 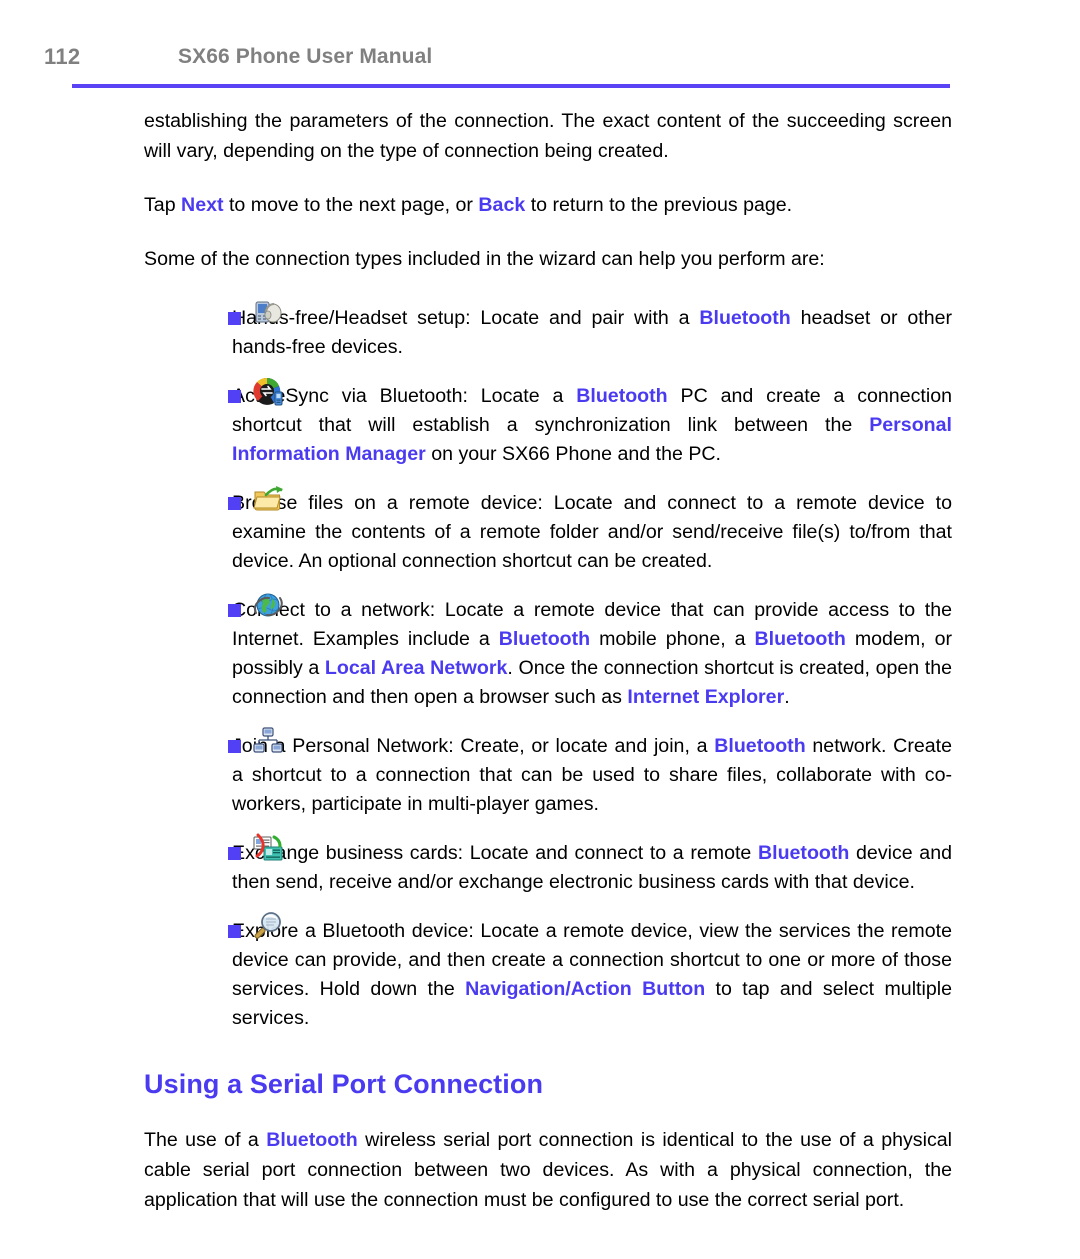 What do you see at coordinates (163, 205) in the screenshot?
I see `tap-prefix-text: Tap` at bounding box center [163, 205].